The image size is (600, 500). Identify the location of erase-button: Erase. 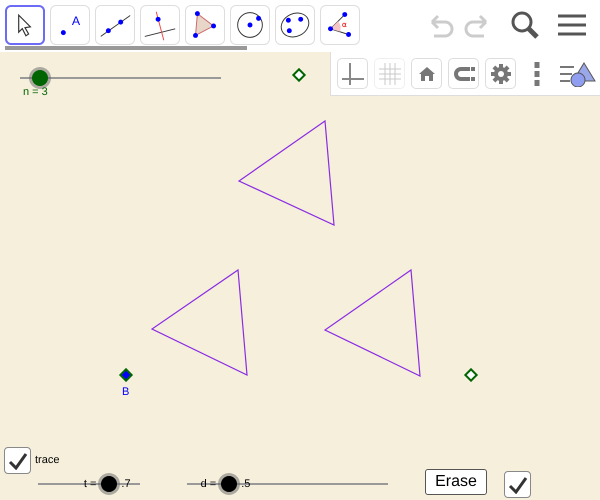
(456, 482).